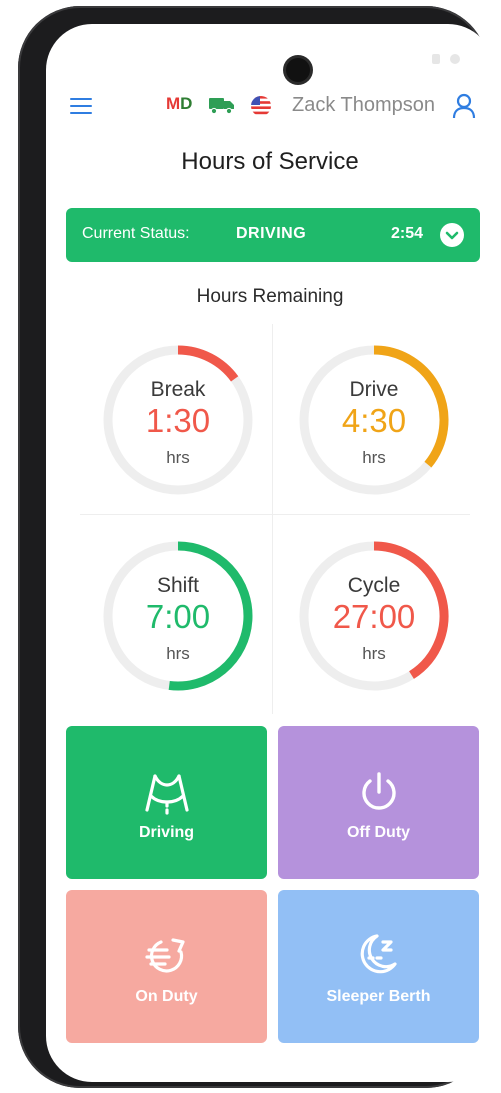  I want to click on shift-gauge: Shift 7:00 hrs, so click(178, 616).